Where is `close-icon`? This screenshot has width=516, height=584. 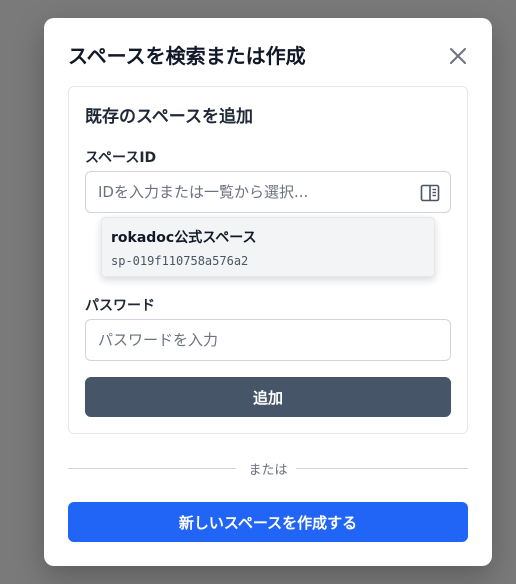
close-icon is located at coordinates (458, 56).